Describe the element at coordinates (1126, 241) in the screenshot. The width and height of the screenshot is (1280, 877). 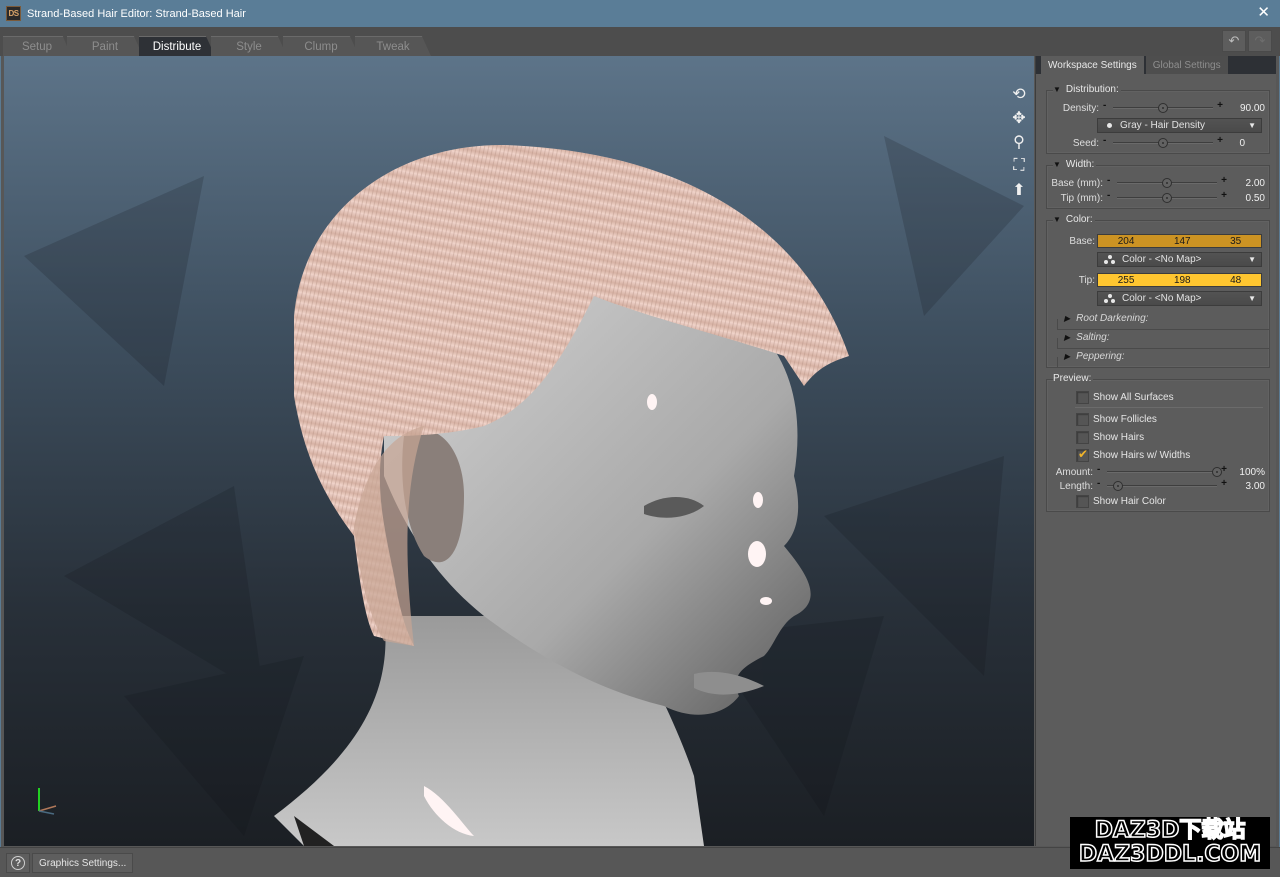
I see `base-color-r: 204` at that location.